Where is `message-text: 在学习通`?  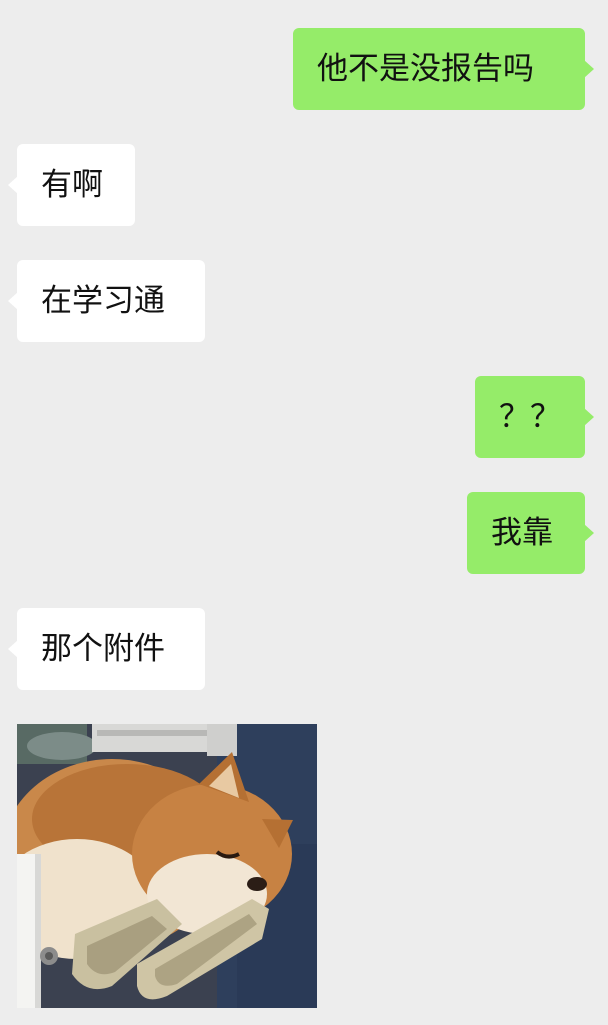 message-text: 在学习通 is located at coordinates (103, 301).